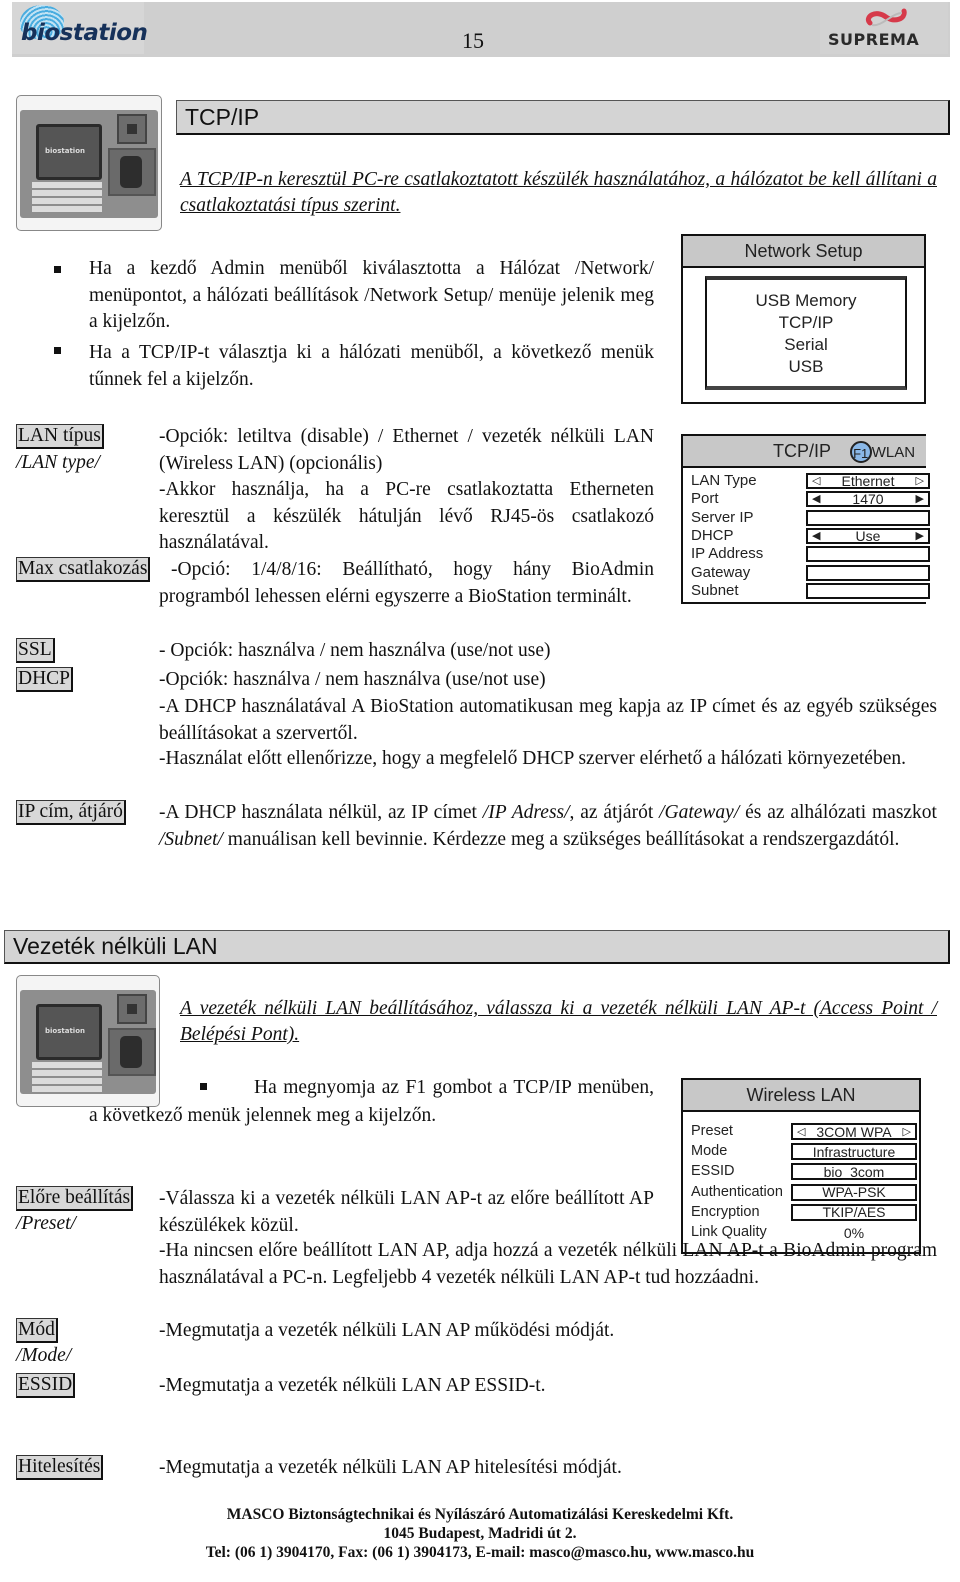  I want to click on term-dhcp: DHCP, so click(45, 679).